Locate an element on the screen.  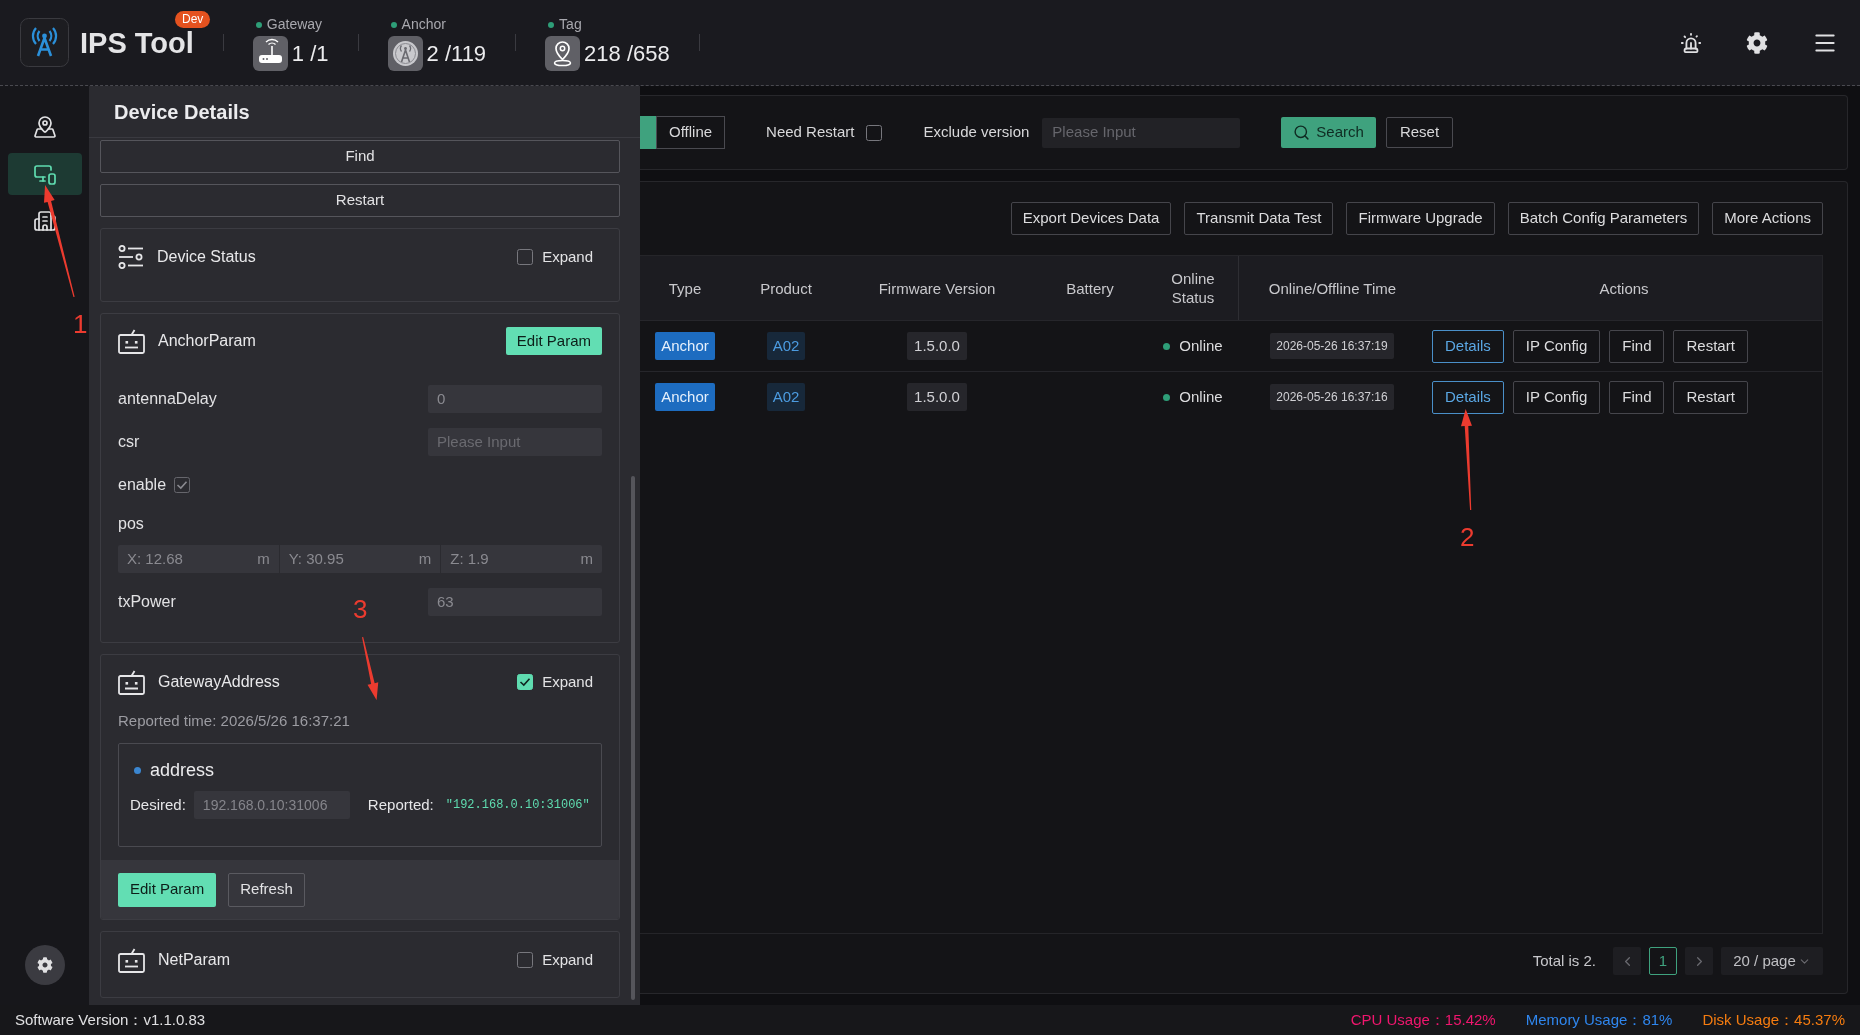
action-button: Restart is located at coordinates (360, 200).